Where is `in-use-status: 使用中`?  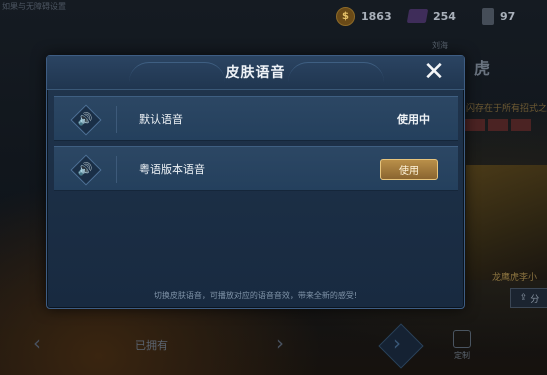 in-use-status: 使用中 is located at coordinates (413, 119).